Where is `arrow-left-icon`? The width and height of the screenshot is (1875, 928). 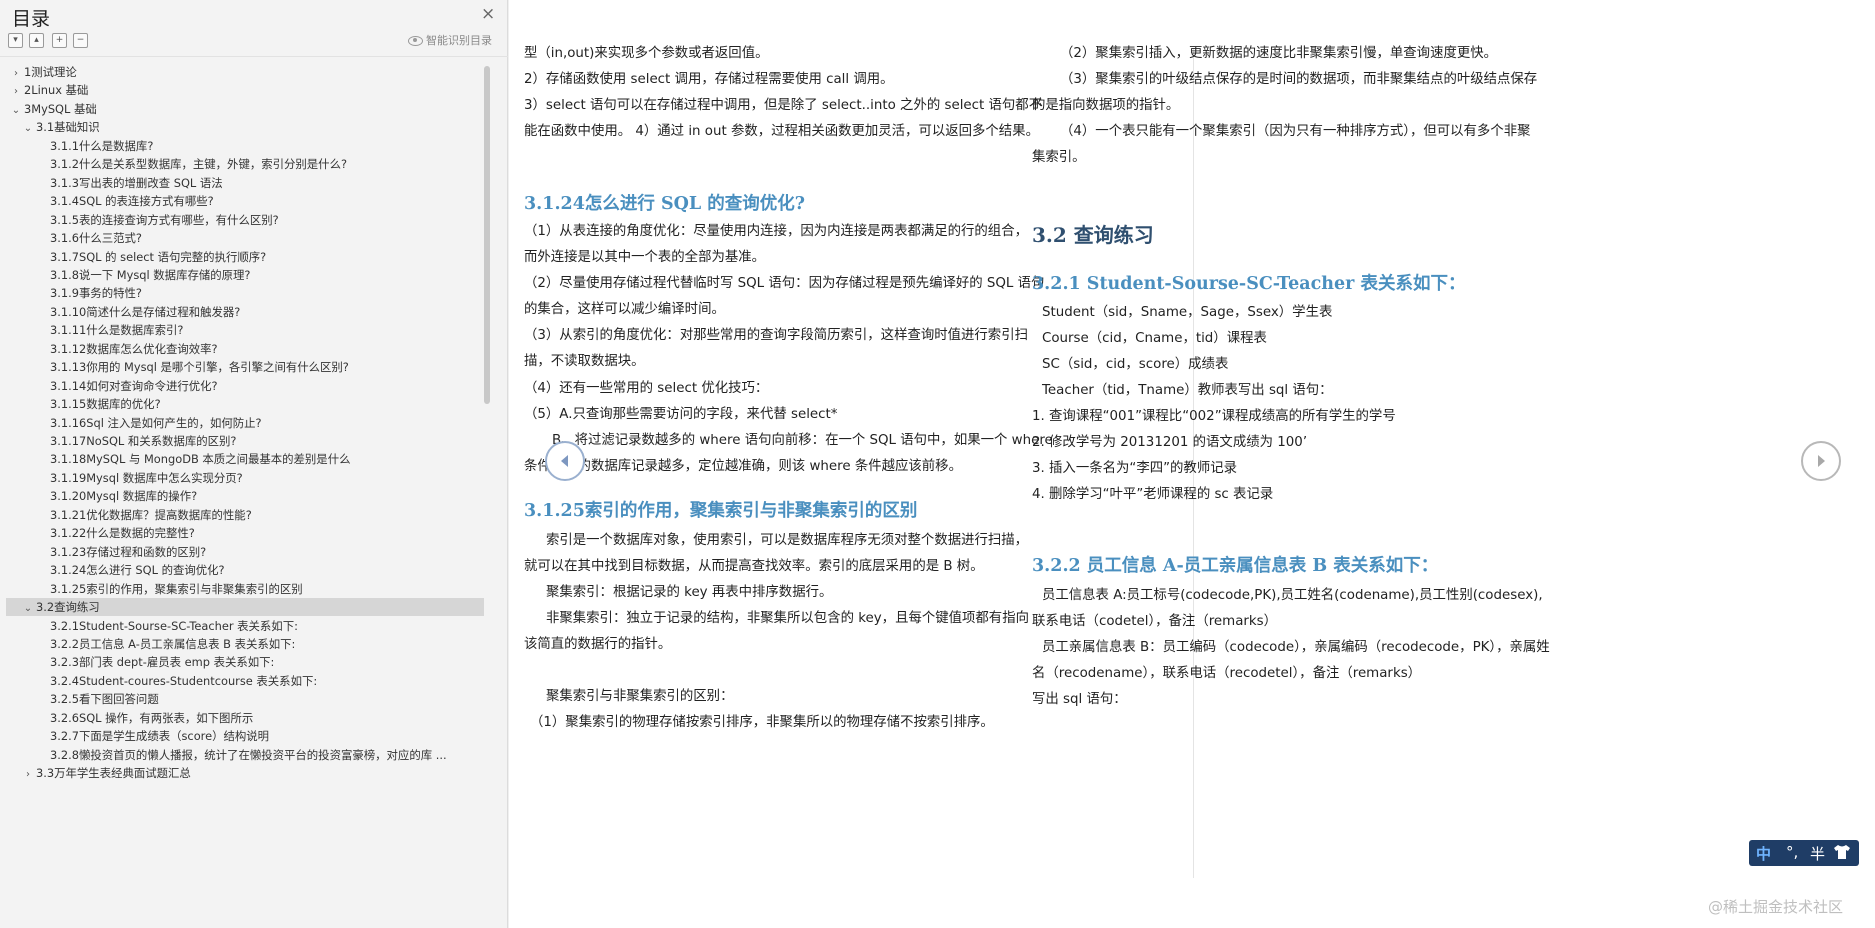 arrow-left-icon is located at coordinates (564, 461).